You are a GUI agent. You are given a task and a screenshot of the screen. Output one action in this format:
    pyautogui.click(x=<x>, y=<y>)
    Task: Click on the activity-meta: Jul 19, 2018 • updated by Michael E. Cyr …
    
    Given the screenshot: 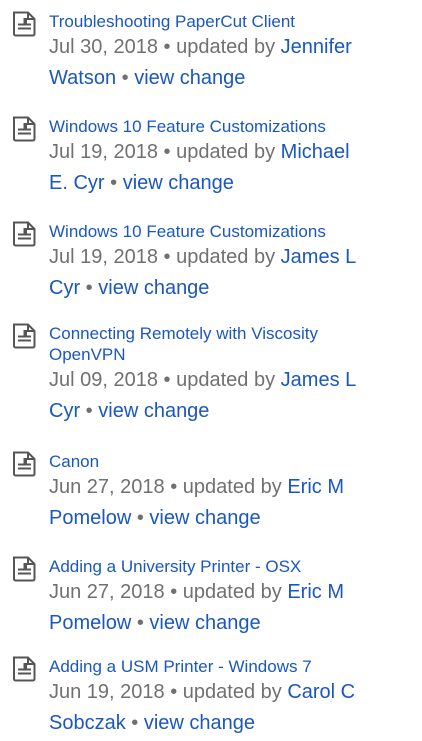 What is the action you would take?
    pyautogui.click(x=233, y=168)
    